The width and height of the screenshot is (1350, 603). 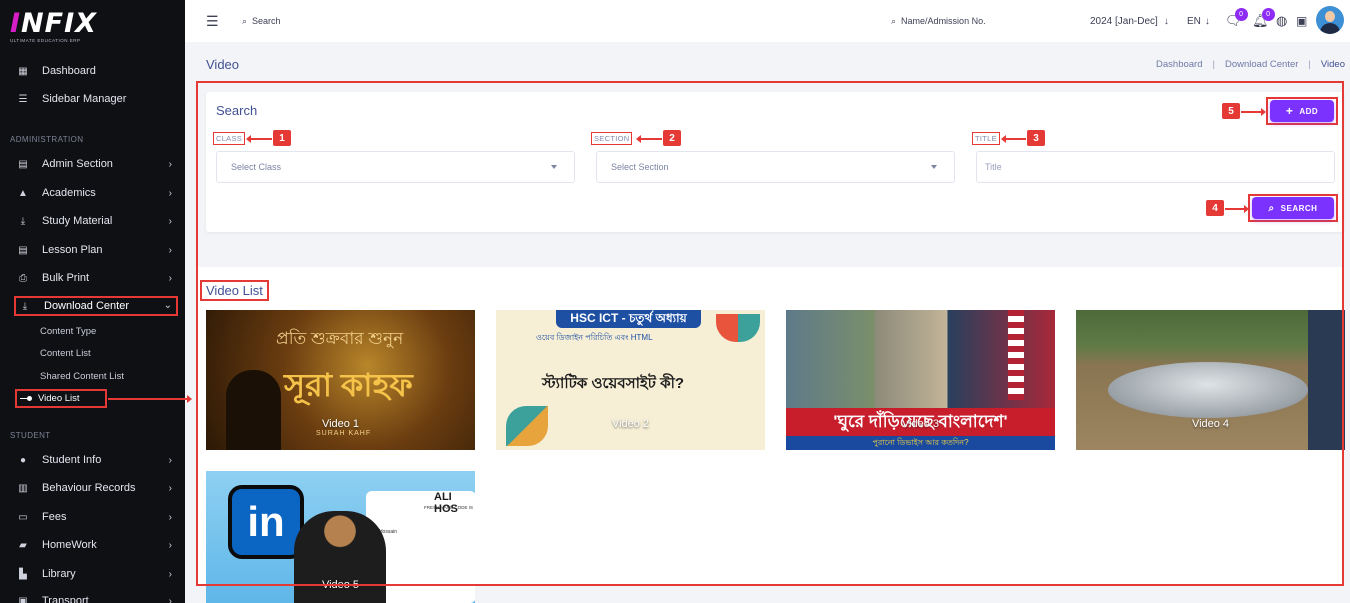 What do you see at coordinates (1332, 64) in the screenshot?
I see `breadcrumb-current: Video` at bounding box center [1332, 64].